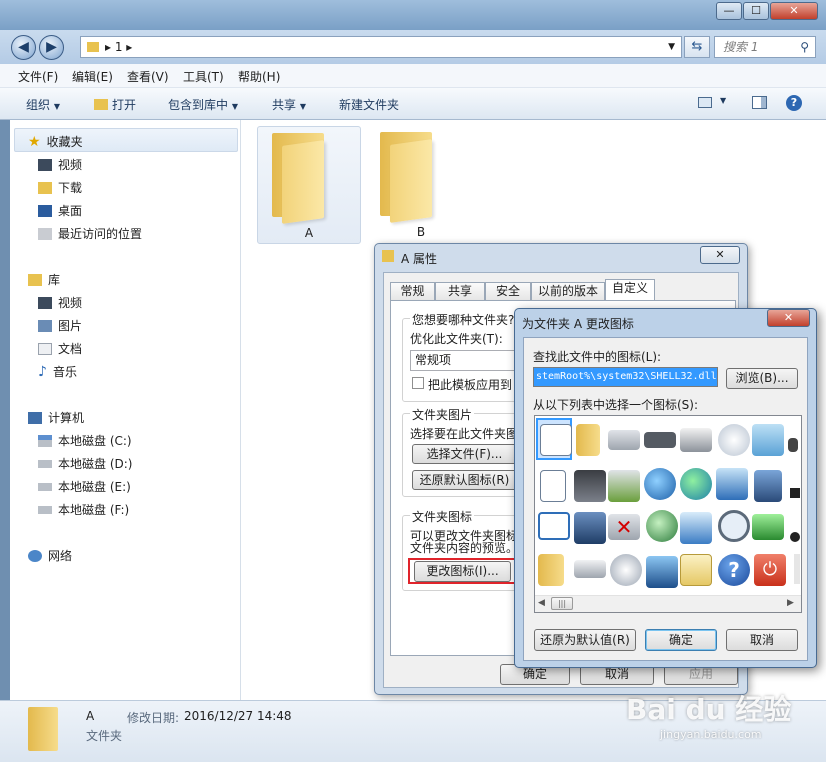  What do you see at coordinates (768, 527) in the screenshot?
I see `run-arrow-icon` at bounding box center [768, 527].